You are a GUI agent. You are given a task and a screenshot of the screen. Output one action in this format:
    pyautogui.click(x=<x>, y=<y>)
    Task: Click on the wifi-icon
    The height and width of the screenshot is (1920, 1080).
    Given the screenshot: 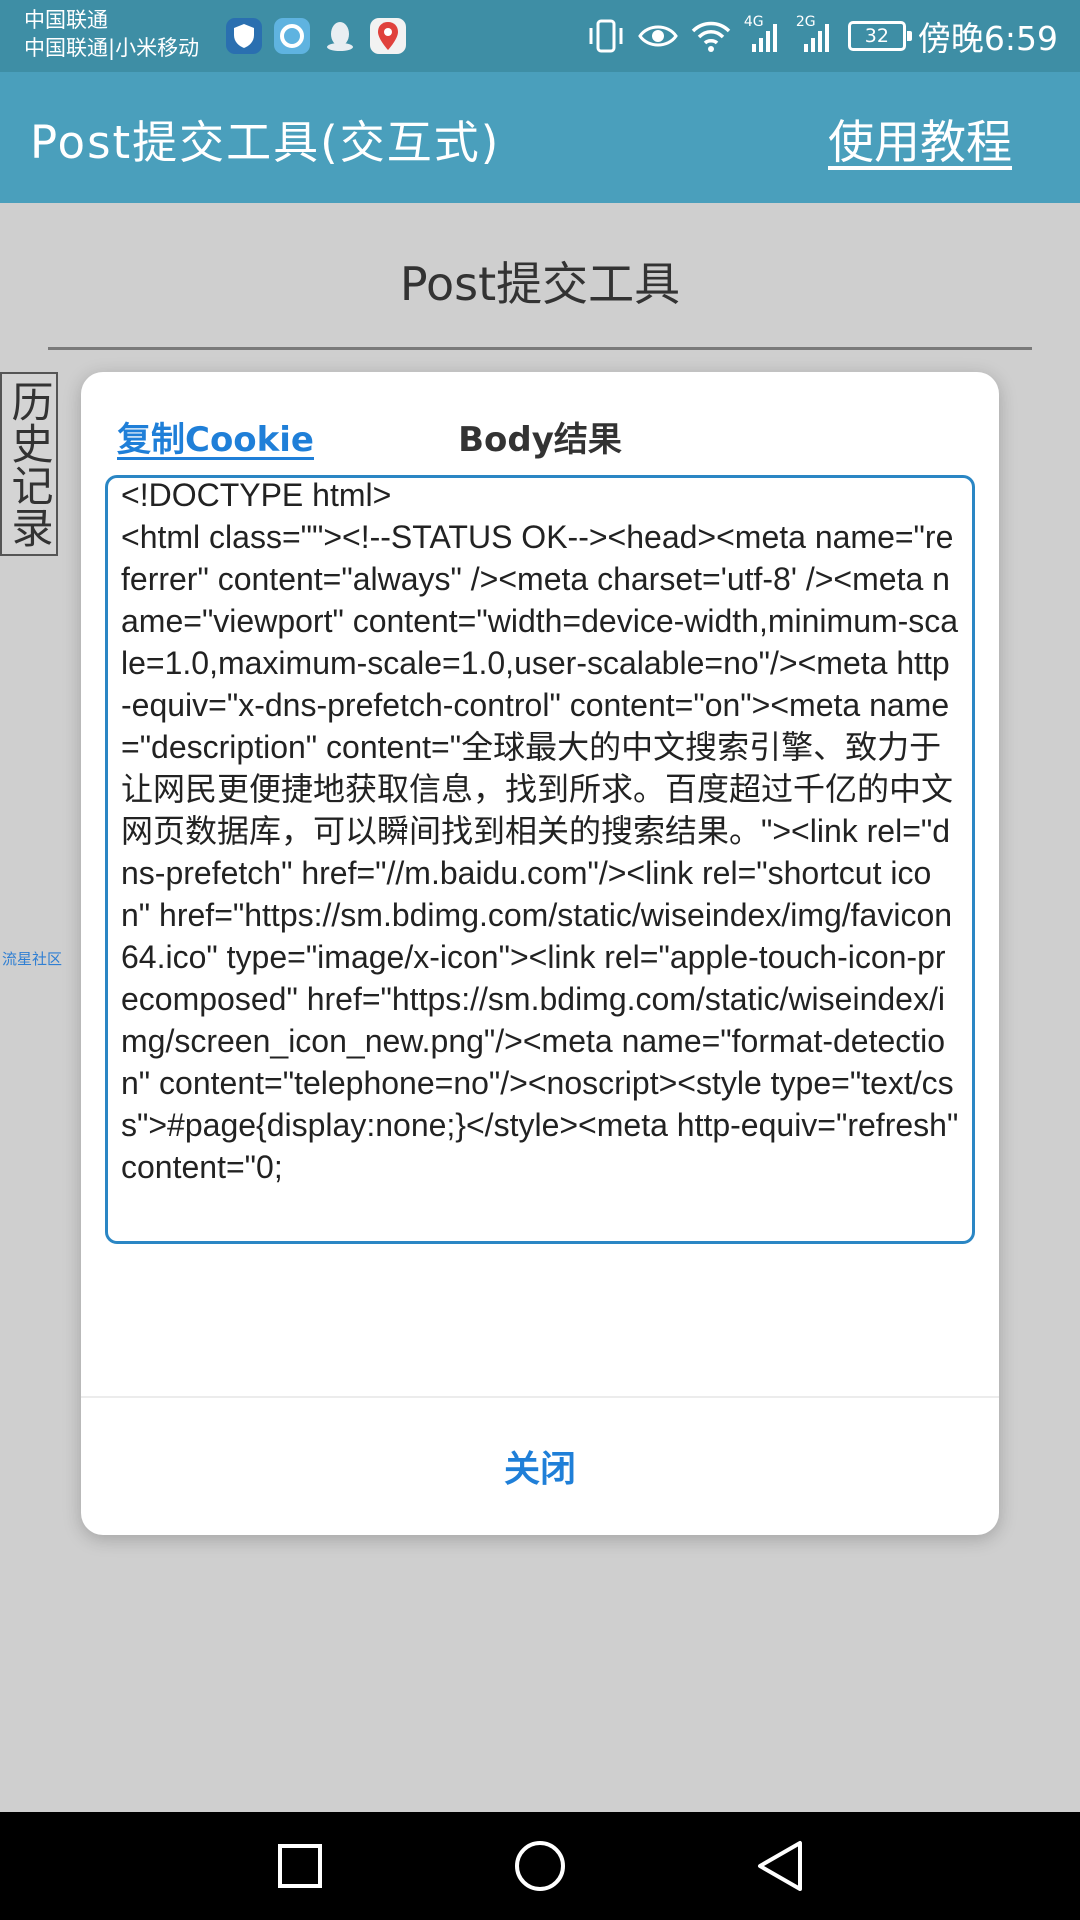 What is the action you would take?
    pyautogui.click(x=711, y=36)
    